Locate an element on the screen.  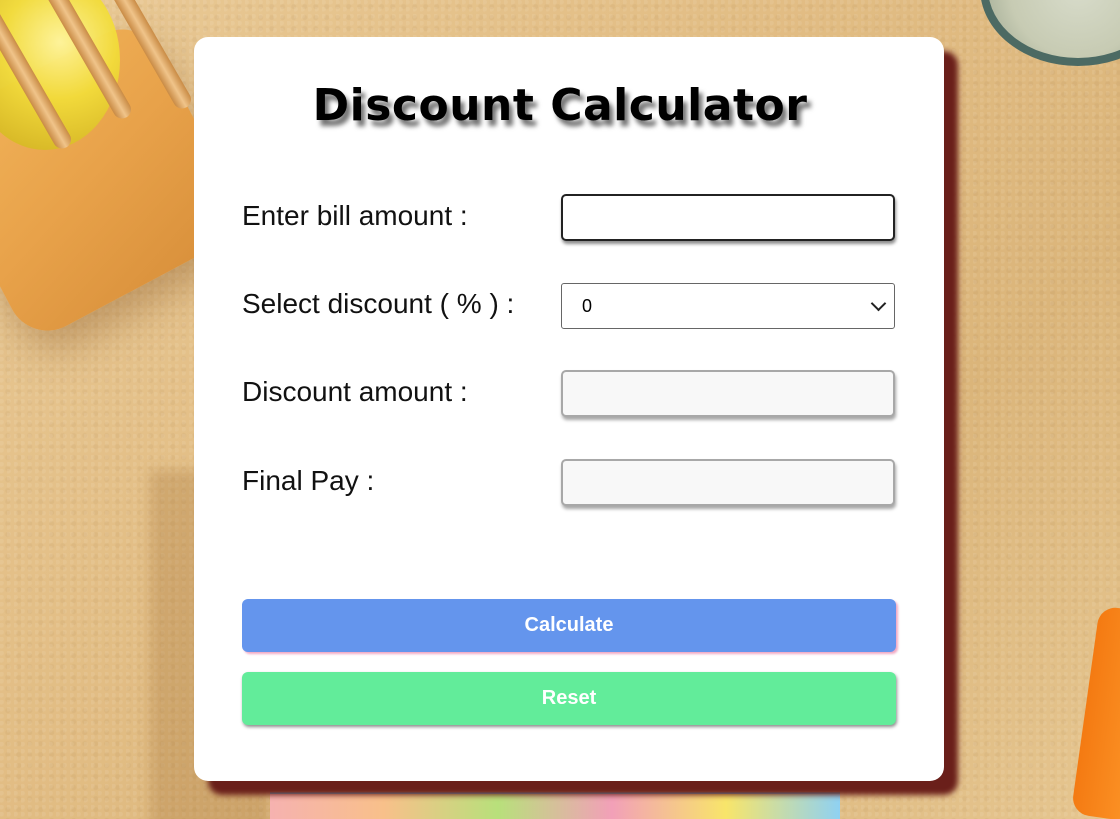
bill-amount-input is located at coordinates (728, 217).